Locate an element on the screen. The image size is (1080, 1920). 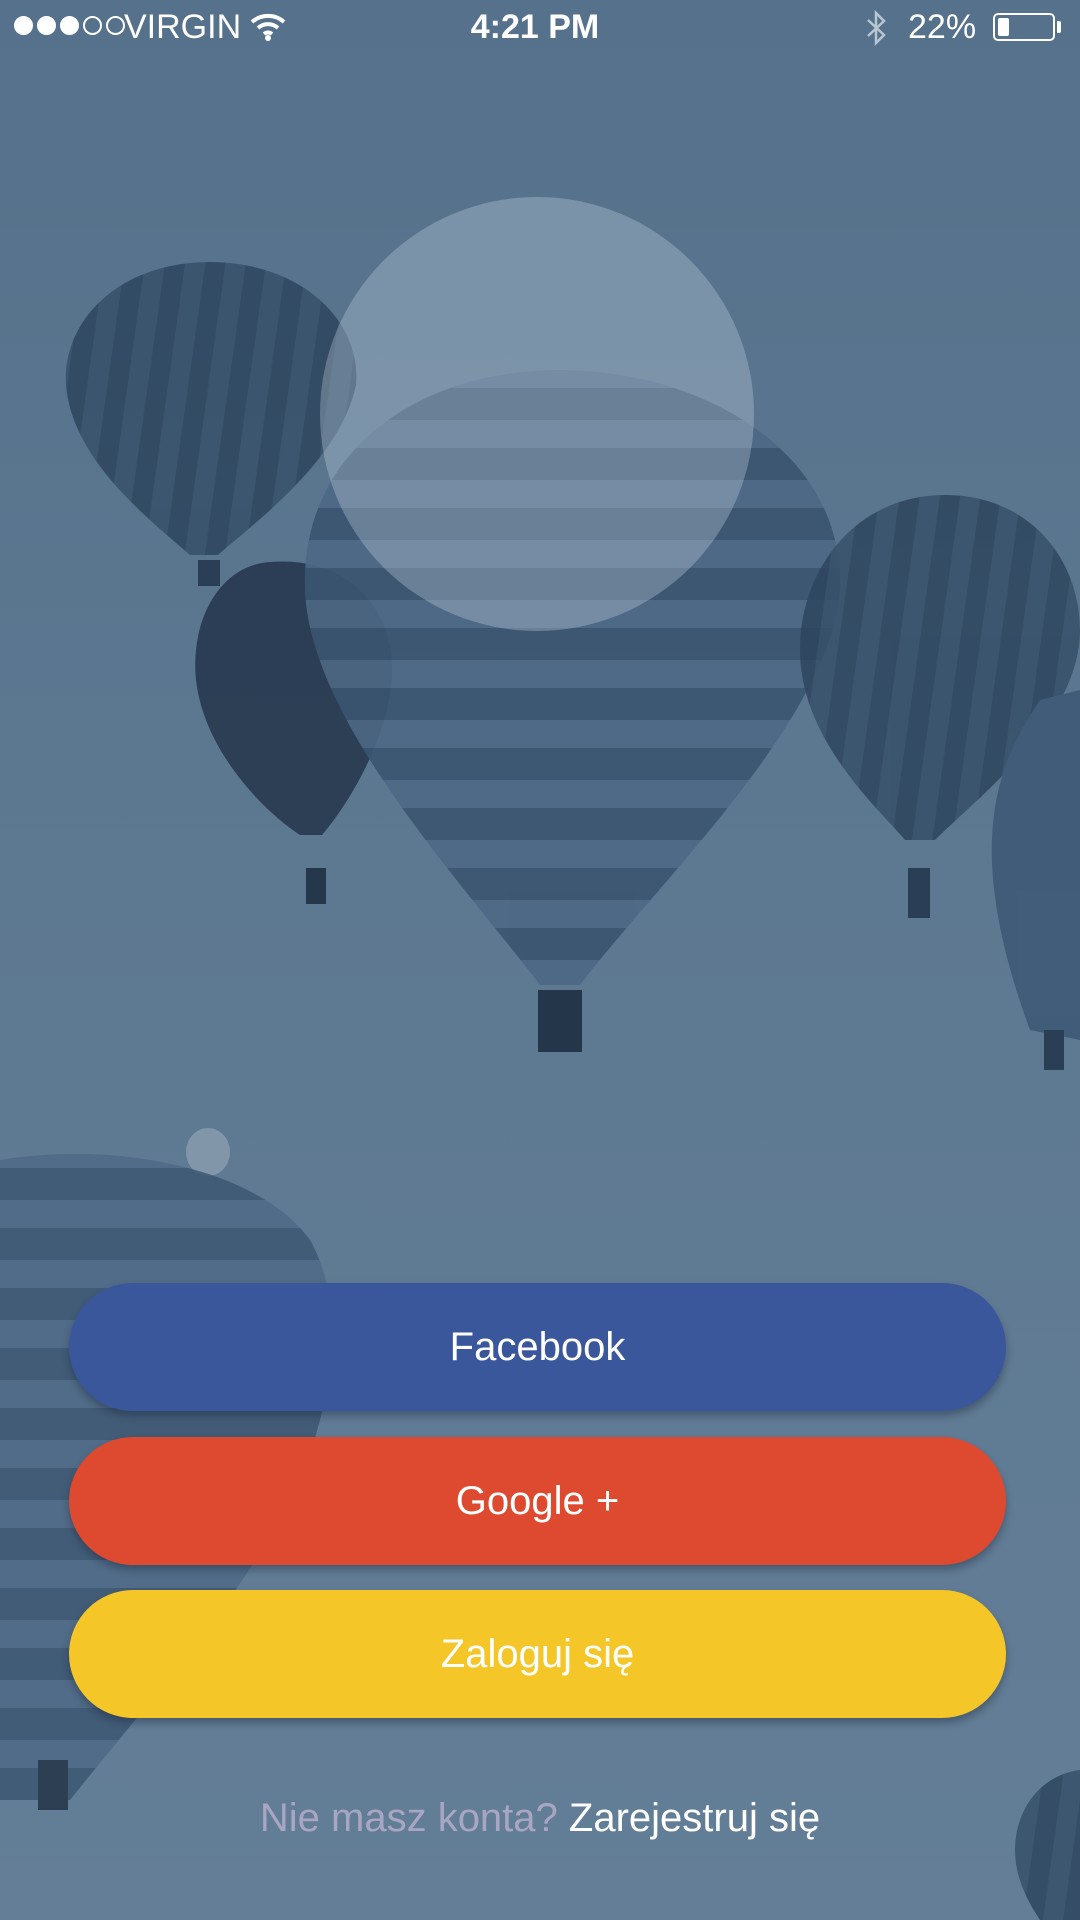
facebook-login-label: Facebook is located at coordinates (537, 1346).